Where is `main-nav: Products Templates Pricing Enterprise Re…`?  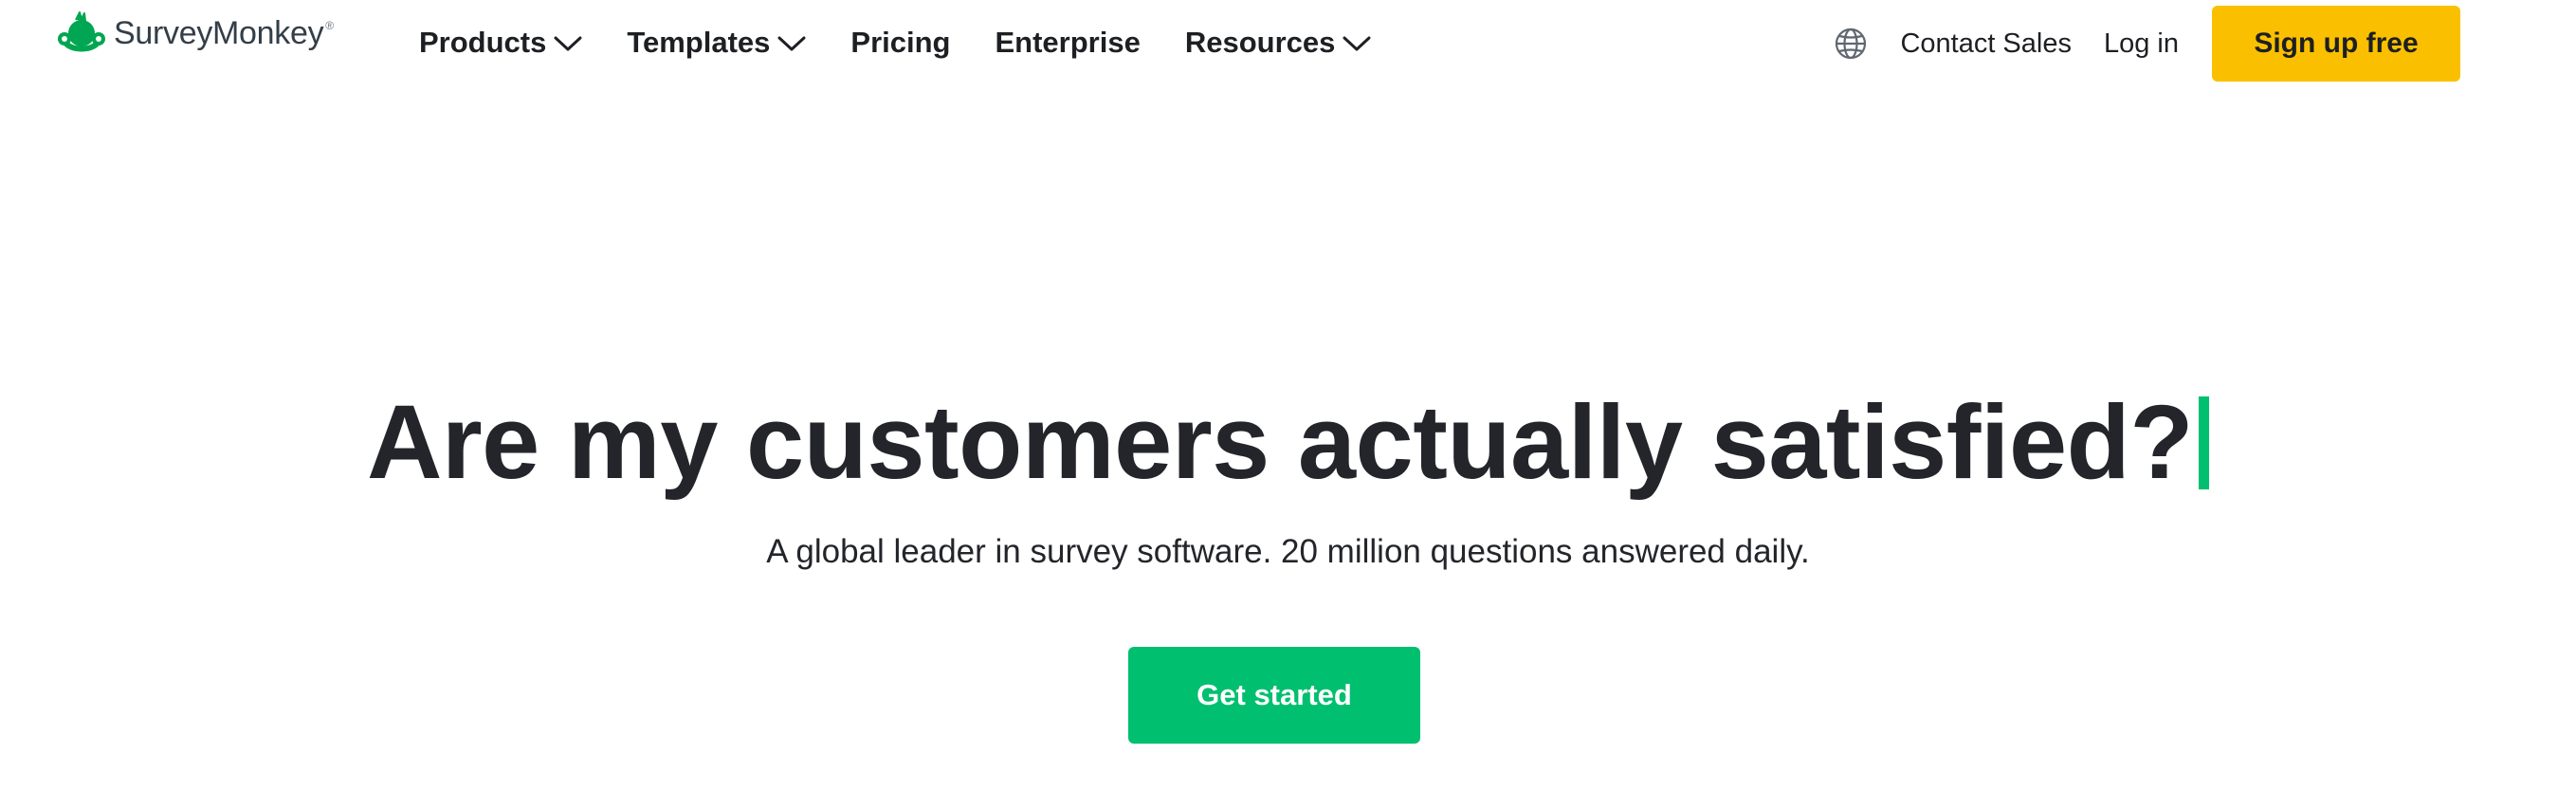 main-nav: Products Templates Pricing Enterprise Re… is located at coordinates (917, 42).